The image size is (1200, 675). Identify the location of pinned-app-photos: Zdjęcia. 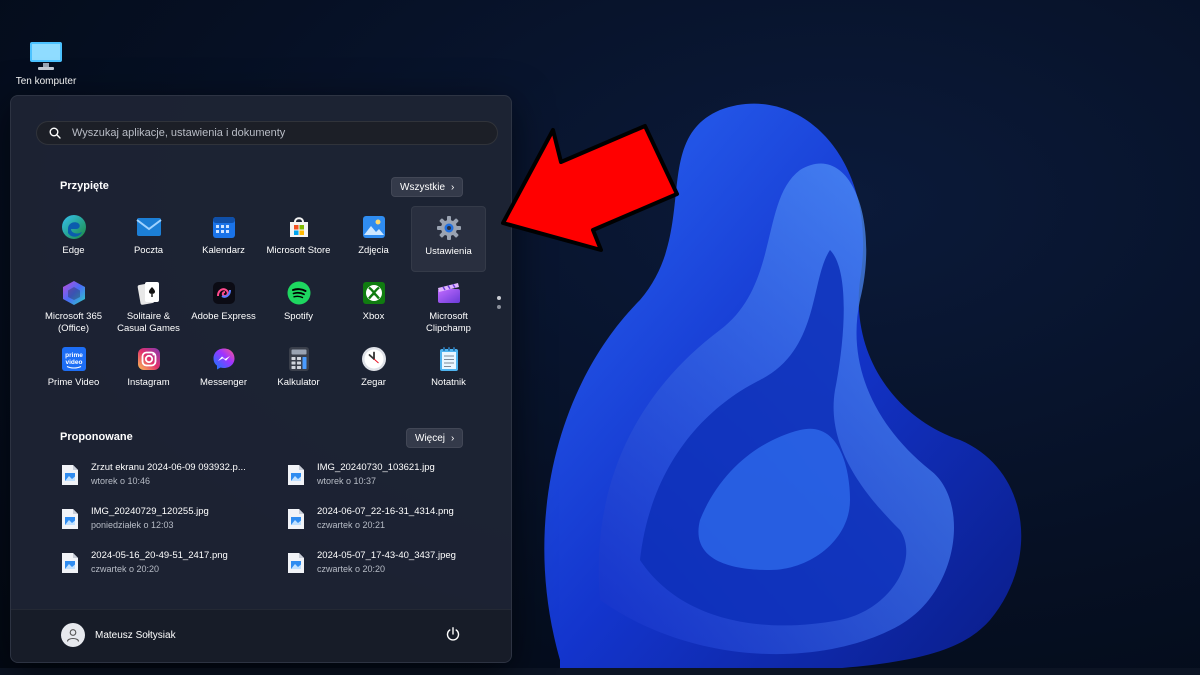
(373, 239).